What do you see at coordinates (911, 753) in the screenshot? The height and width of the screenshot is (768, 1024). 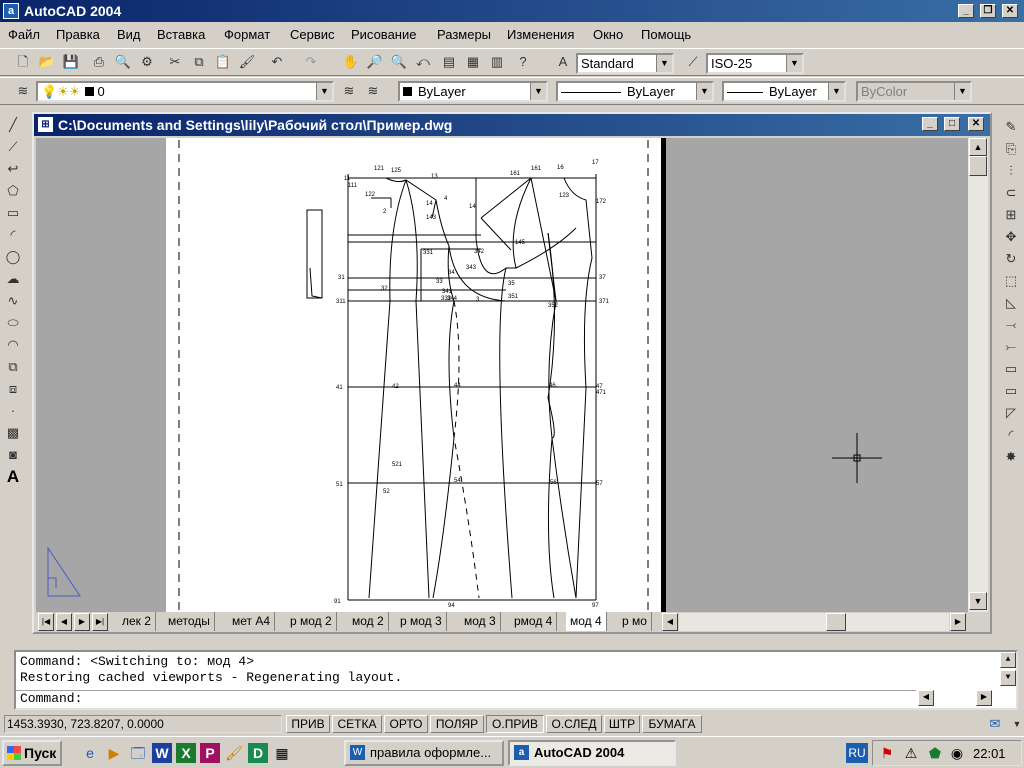 I see `tray-network-icon: ⚠` at bounding box center [911, 753].